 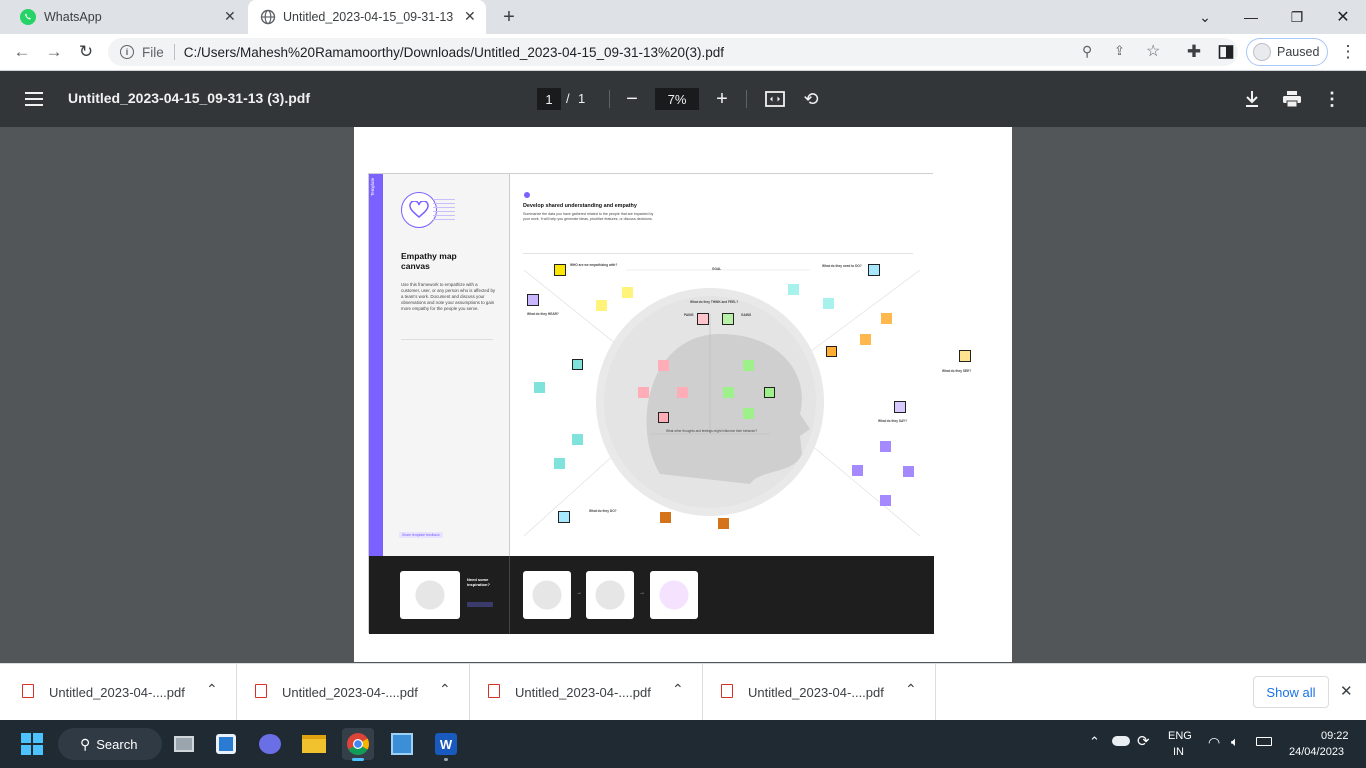 I want to click on chrome-icon, so click(x=358, y=744).